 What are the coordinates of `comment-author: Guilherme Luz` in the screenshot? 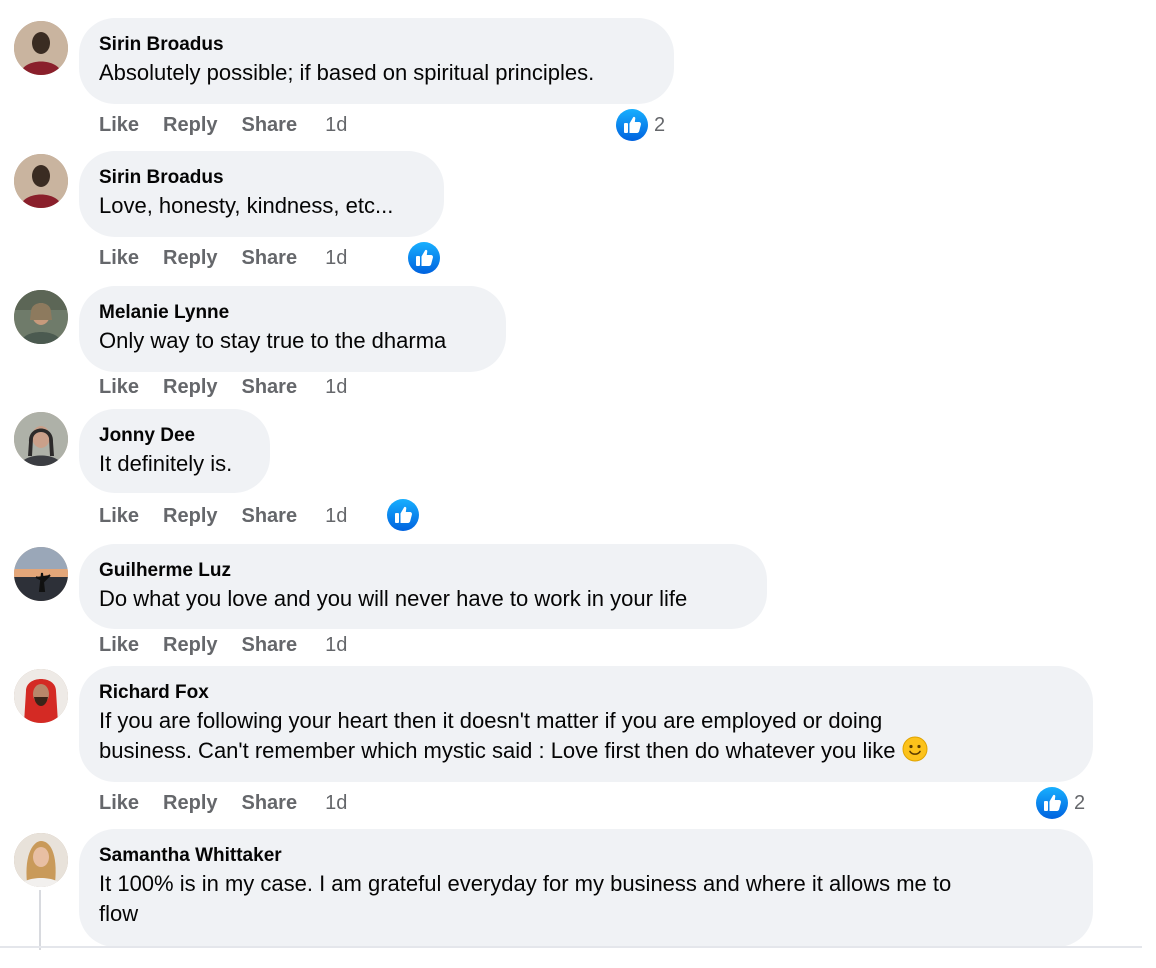 It's located at (423, 571).